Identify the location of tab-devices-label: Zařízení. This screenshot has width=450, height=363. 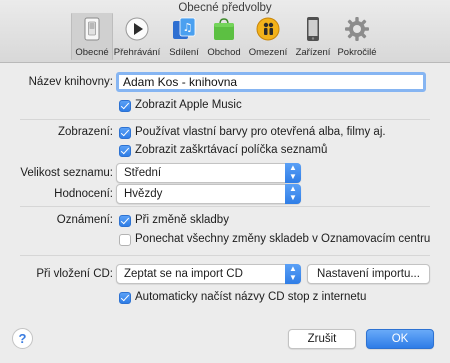
(313, 52).